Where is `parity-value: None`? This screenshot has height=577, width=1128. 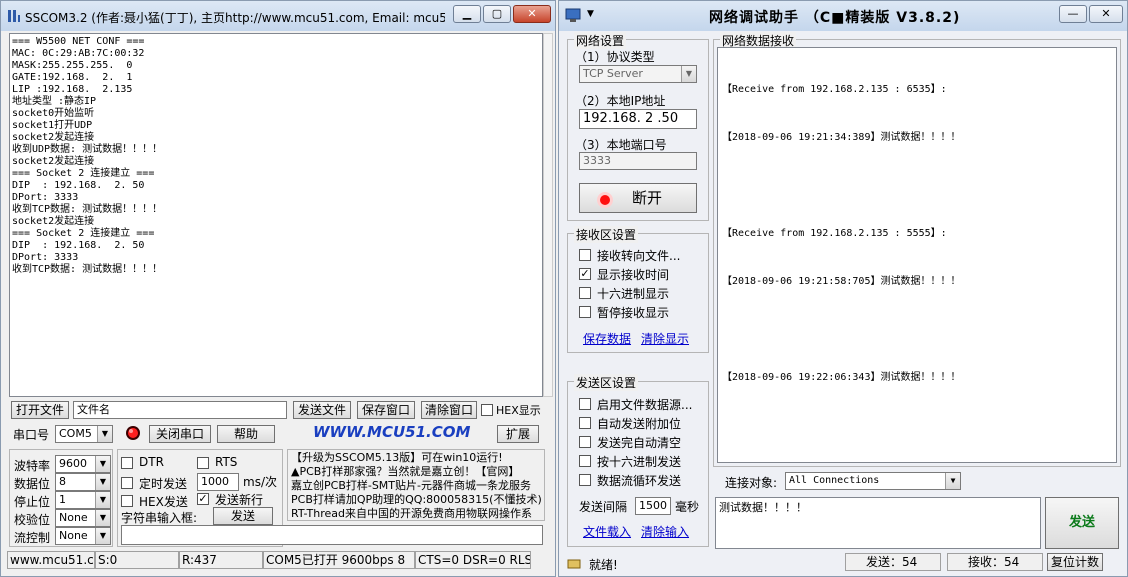
parity-value: None is located at coordinates (73, 517).